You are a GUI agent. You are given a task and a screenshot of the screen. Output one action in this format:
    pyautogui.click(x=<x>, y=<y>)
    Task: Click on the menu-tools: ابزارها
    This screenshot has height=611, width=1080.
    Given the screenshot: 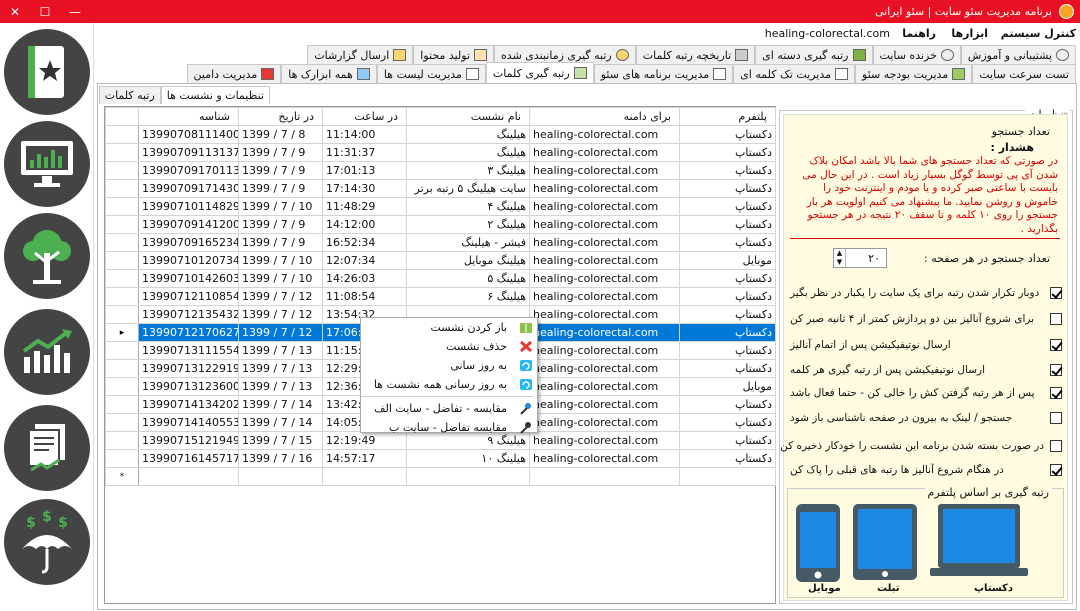 What is the action you would take?
    pyautogui.click(x=969, y=33)
    